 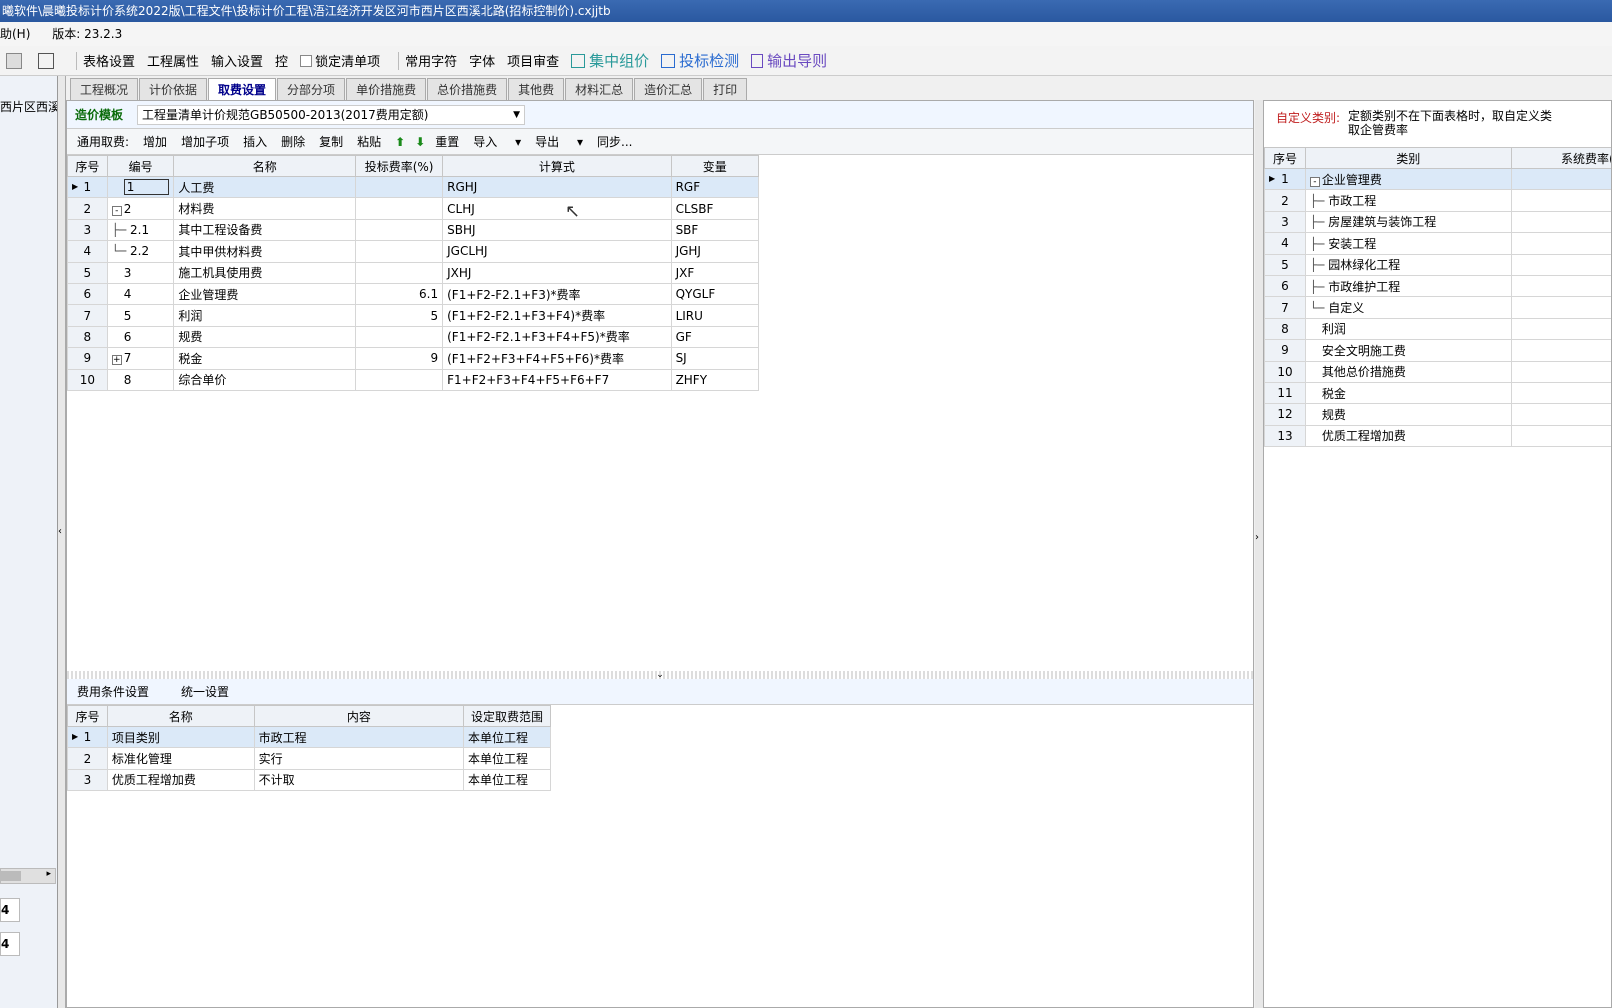 What do you see at coordinates (293, 141) in the screenshot?
I see `delete-button: 删除` at bounding box center [293, 141].